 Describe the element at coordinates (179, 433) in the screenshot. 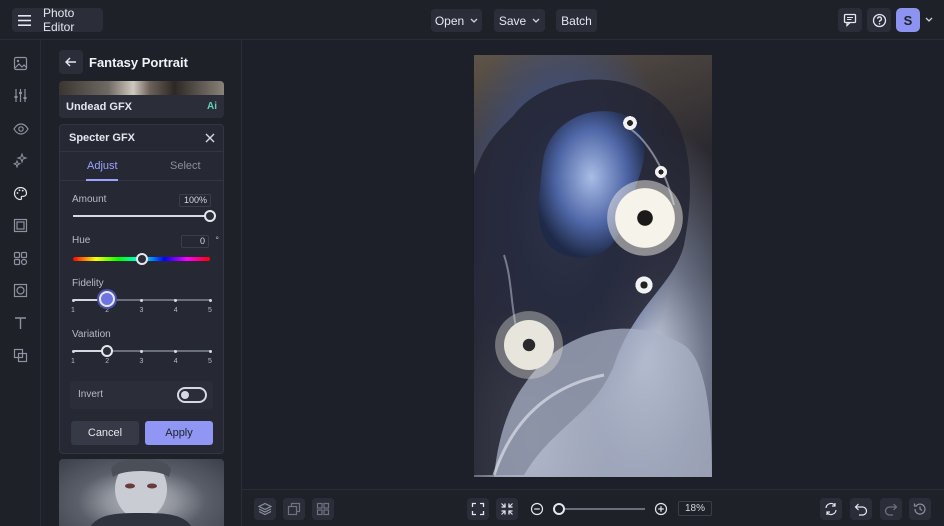

I see `apply-button: Apply` at that location.